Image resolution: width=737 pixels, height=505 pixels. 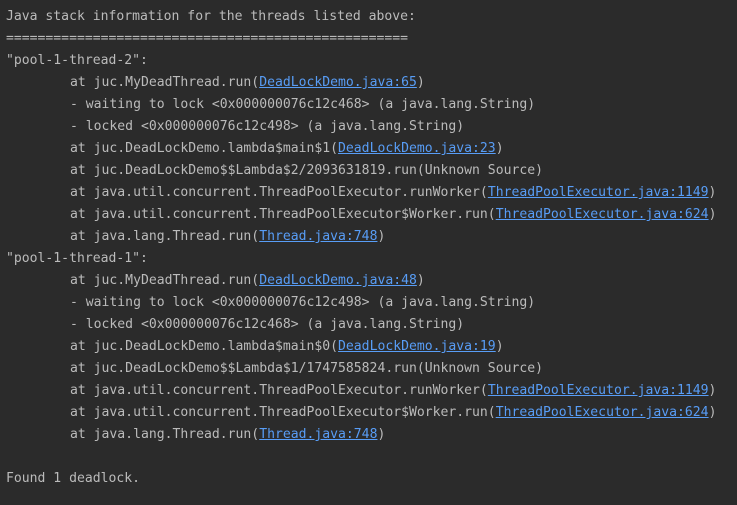 What do you see at coordinates (77, 60) in the screenshot?
I see `console-text: "pool-1-thread-2":` at bounding box center [77, 60].